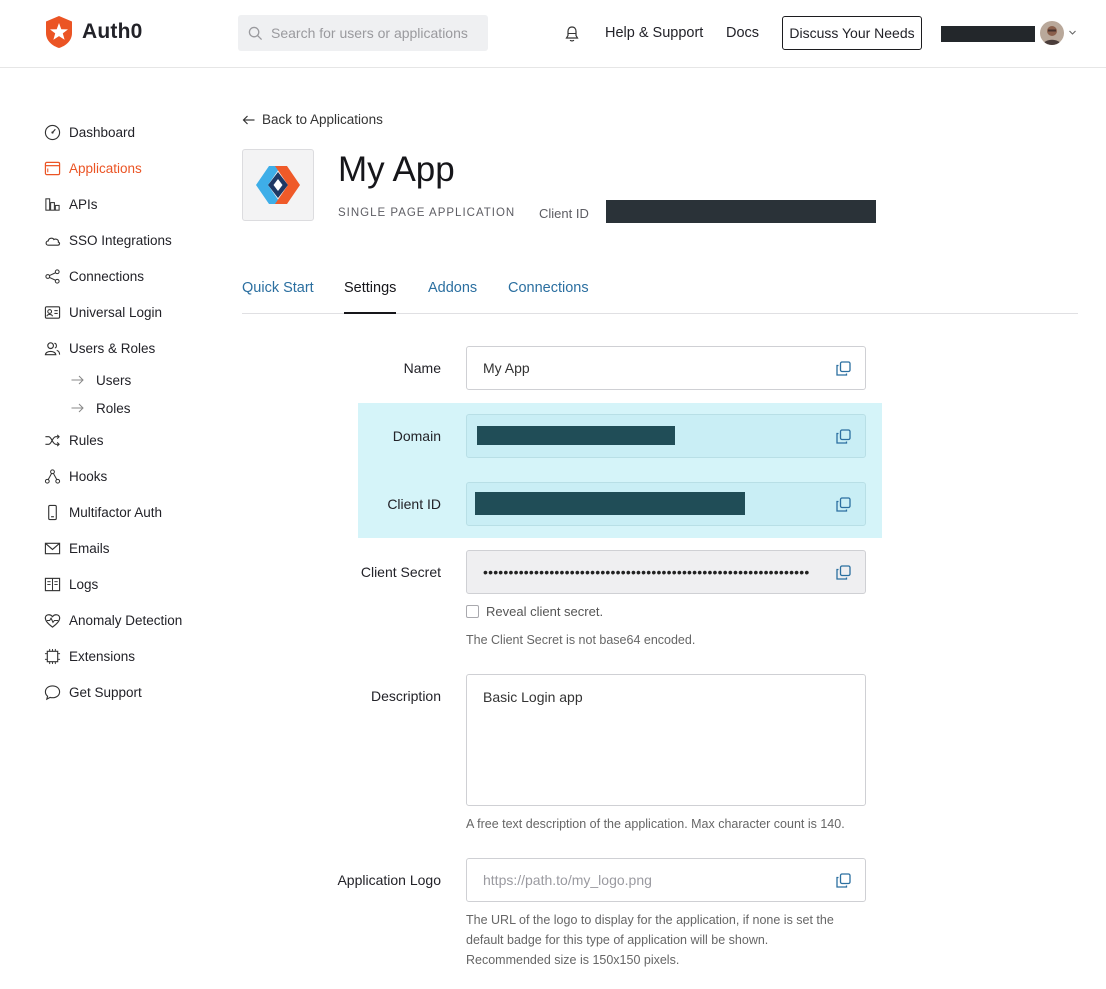 The height and width of the screenshot is (989, 1106). Describe the element at coordinates (52, 276) in the screenshot. I see `share-icon` at that location.